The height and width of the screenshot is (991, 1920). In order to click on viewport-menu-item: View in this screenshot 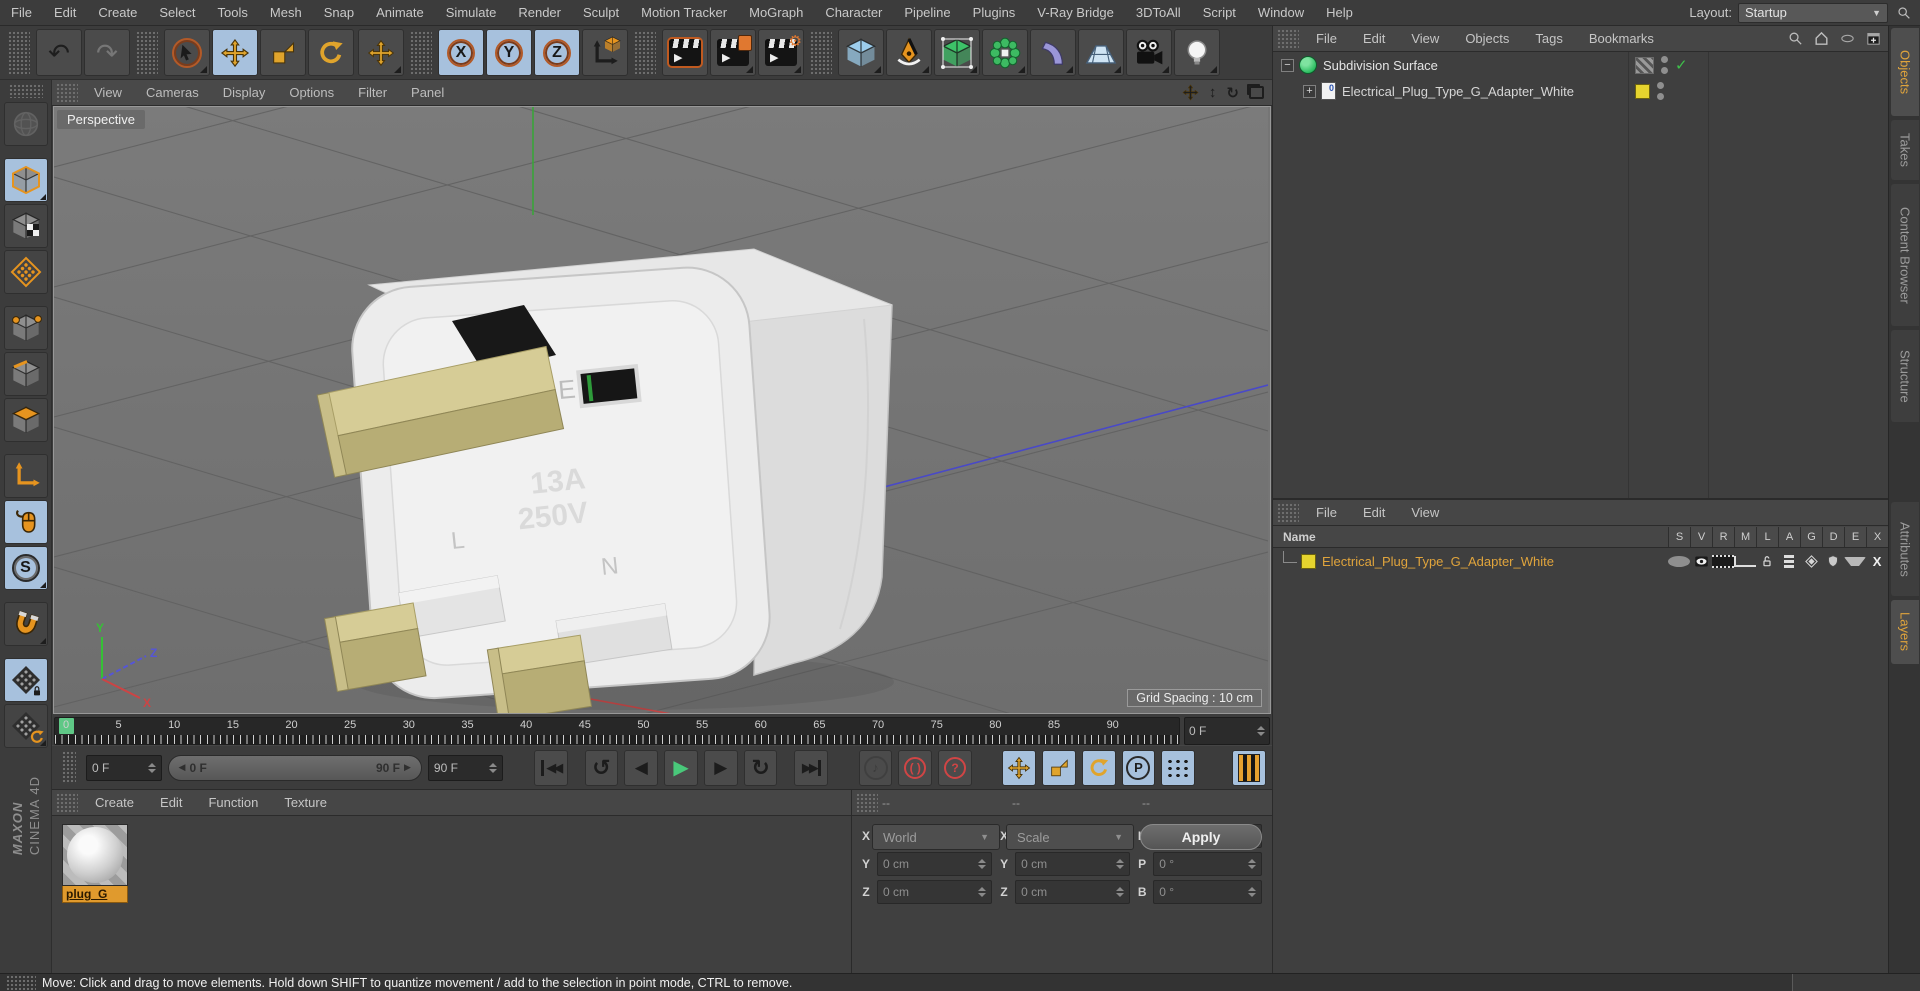, I will do `click(108, 92)`.